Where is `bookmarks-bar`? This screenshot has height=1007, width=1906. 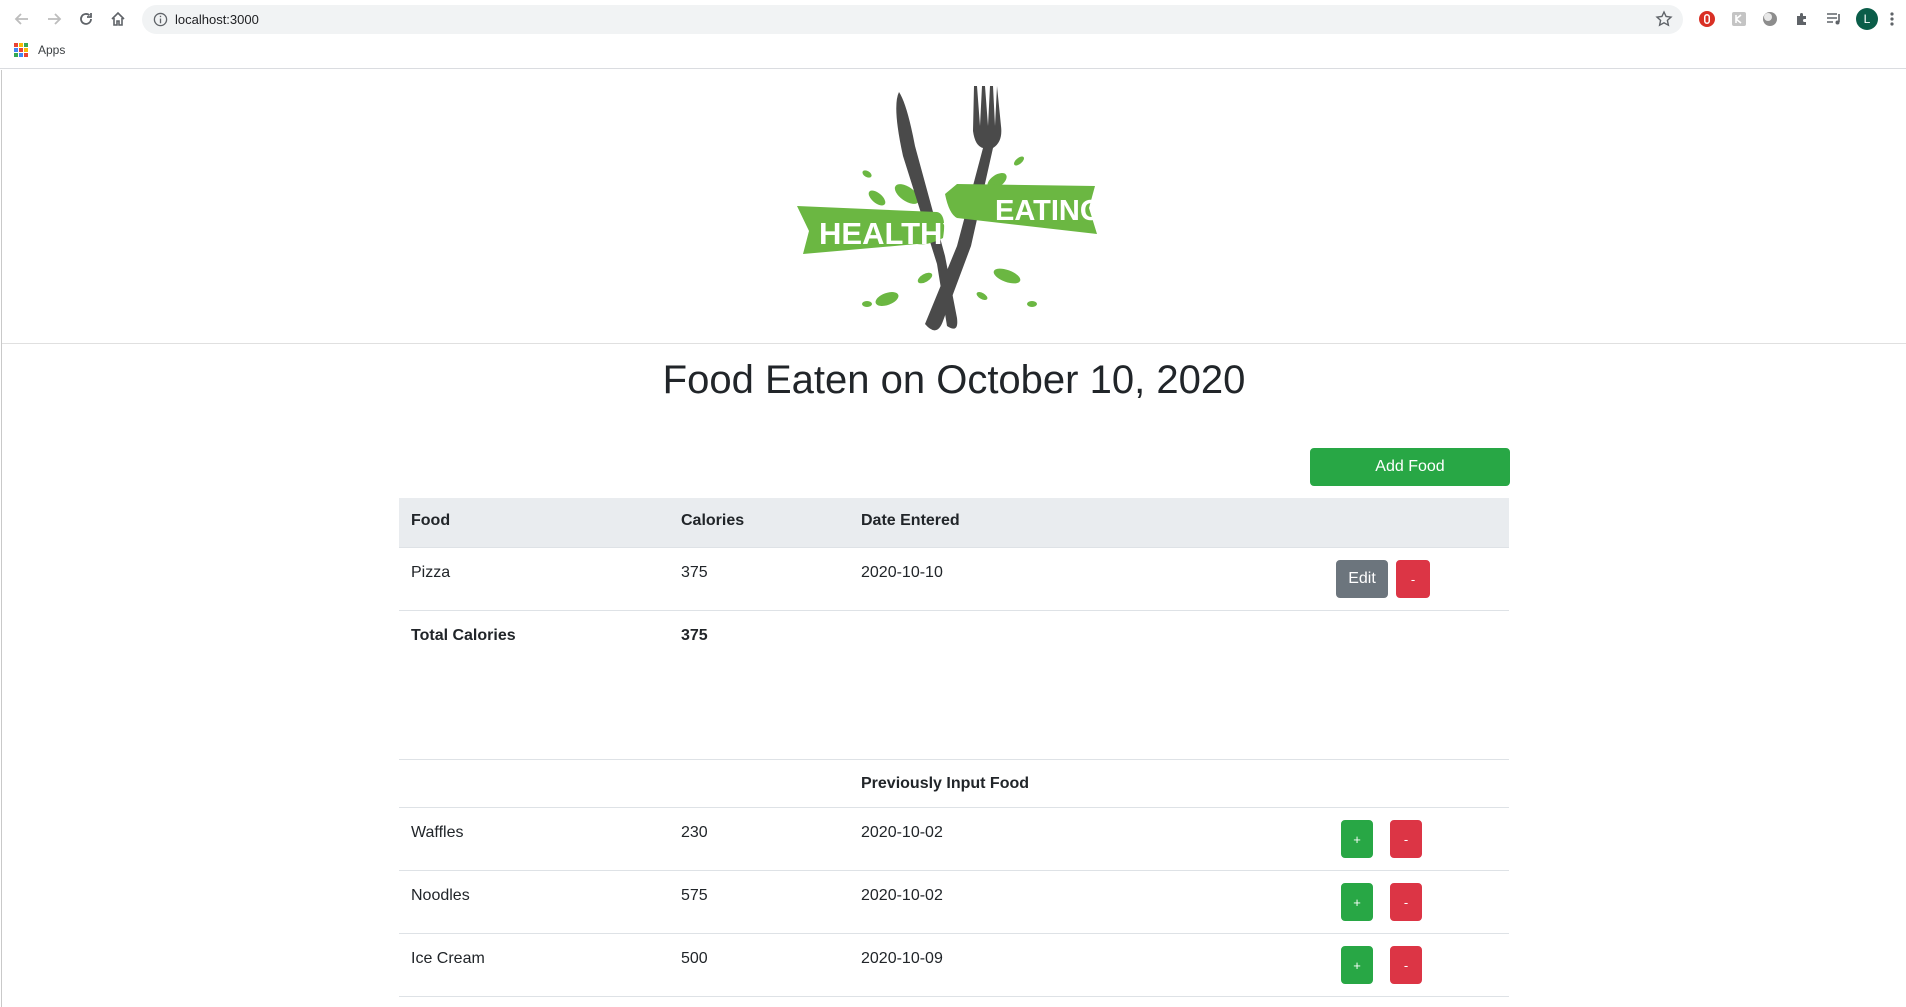
bookmarks-bar is located at coordinates (953, 54).